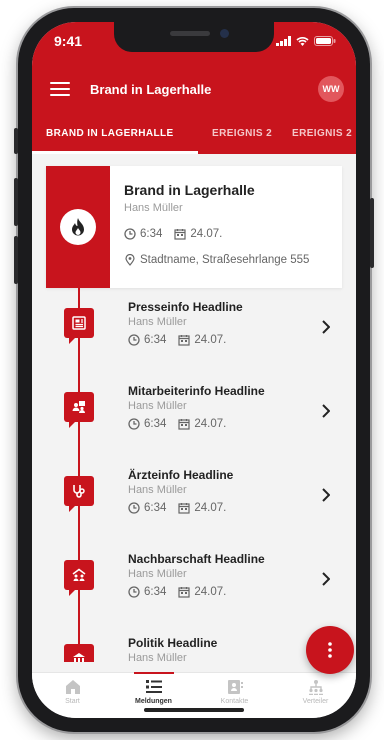  What do you see at coordinates (194, 710) in the screenshot?
I see `home-indicator` at bounding box center [194, 710].